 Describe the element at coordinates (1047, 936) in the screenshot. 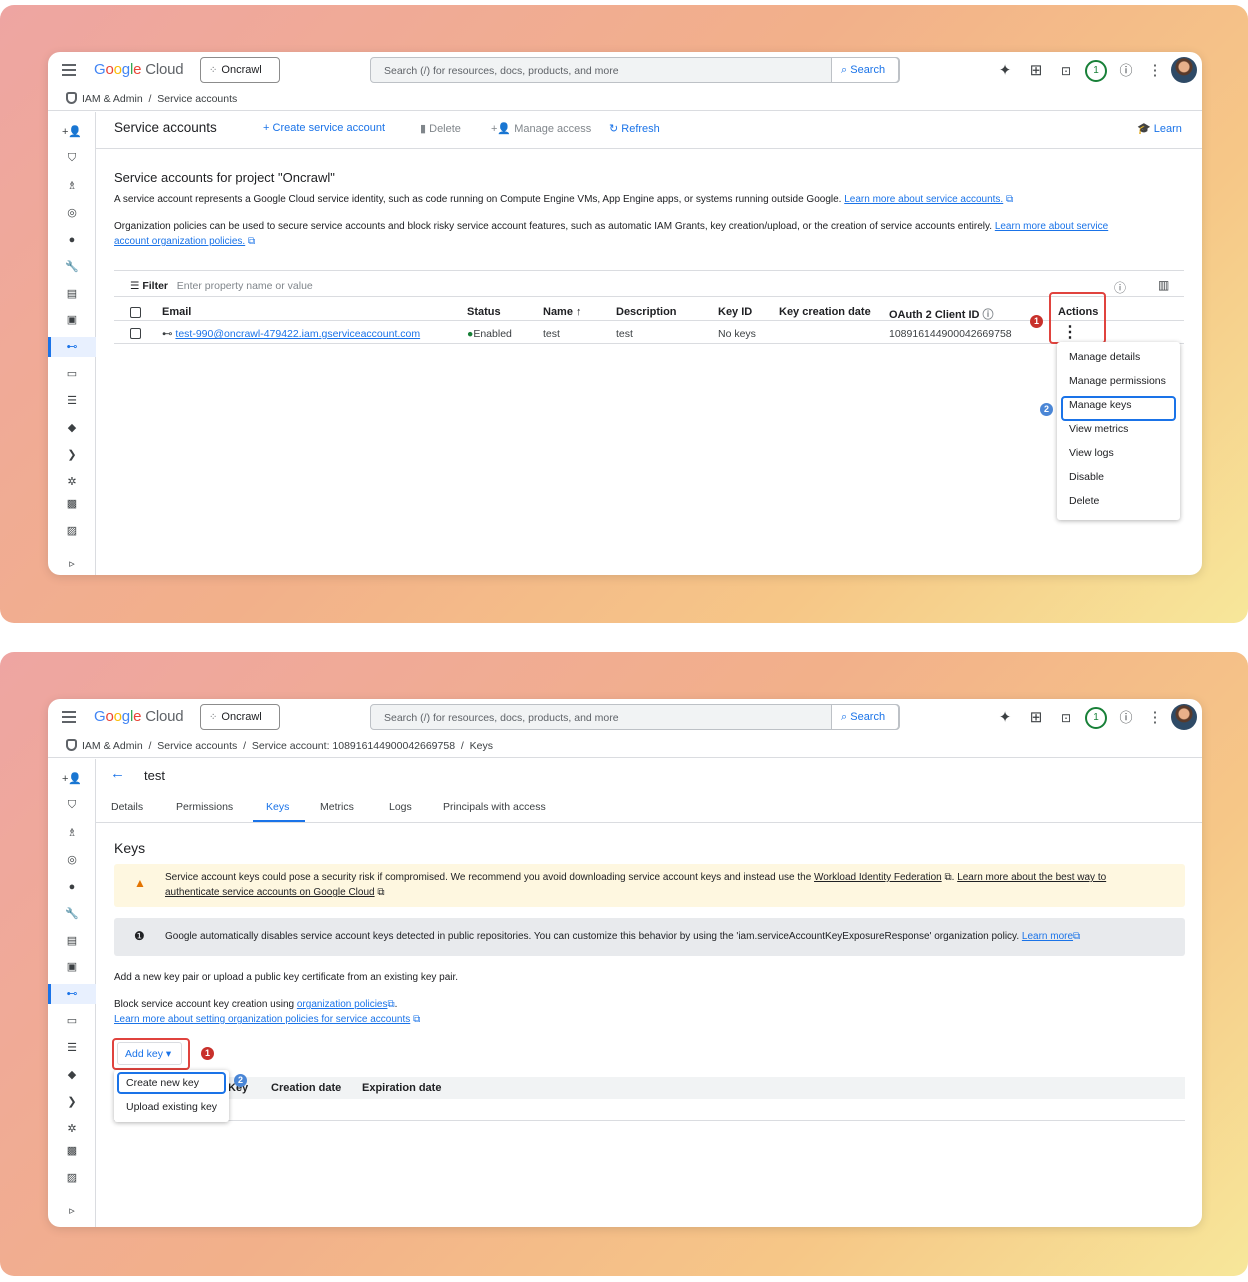

I see `info-learn-more-link: Learn more` at that location.